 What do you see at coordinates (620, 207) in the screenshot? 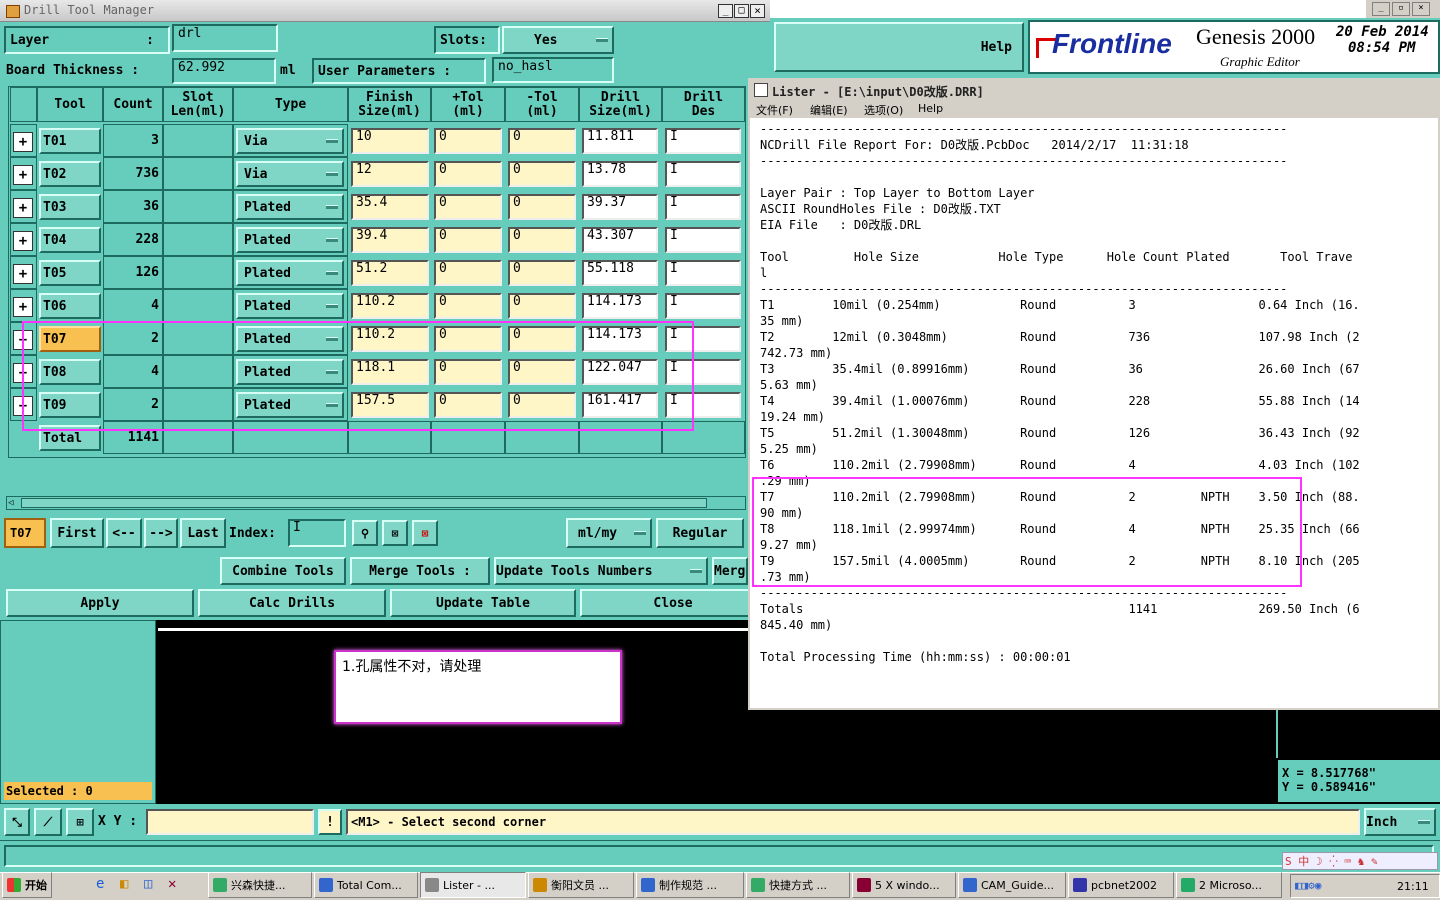
I see `drill-size-input: 39.37` at bounding box center [620, 207].